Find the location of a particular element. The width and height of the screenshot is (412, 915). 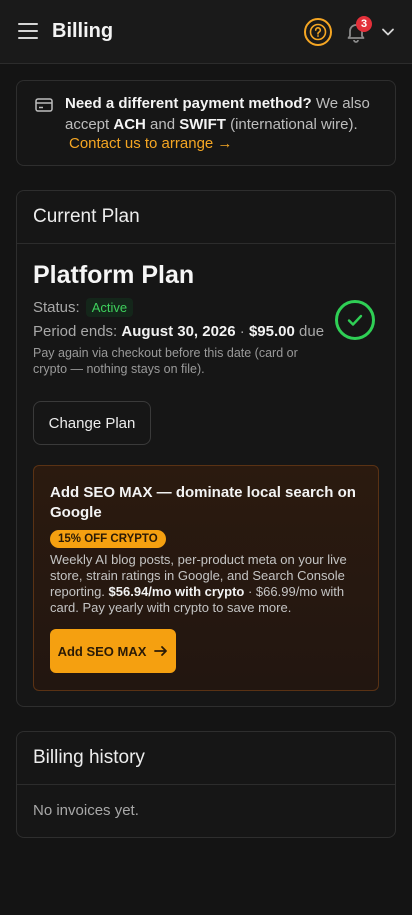

menu-icon is located at coordinates (28, 32).